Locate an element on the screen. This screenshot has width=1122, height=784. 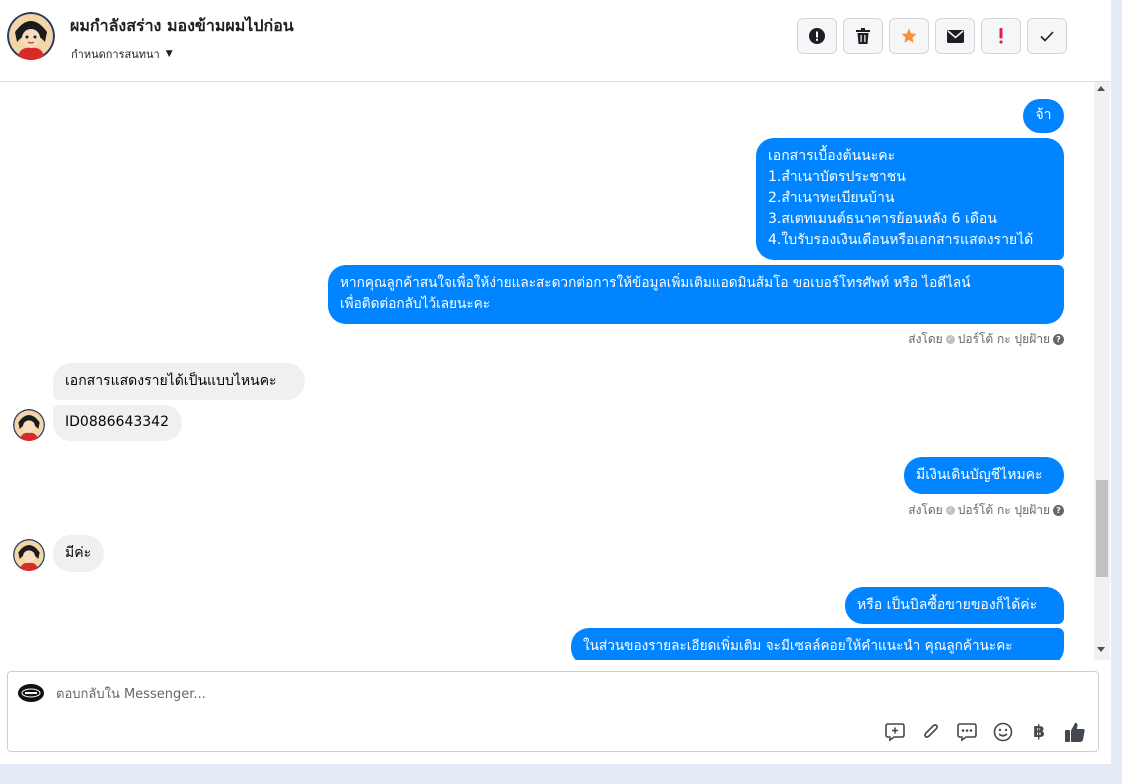
mark-done-button is located at coordinates (1047, 36).